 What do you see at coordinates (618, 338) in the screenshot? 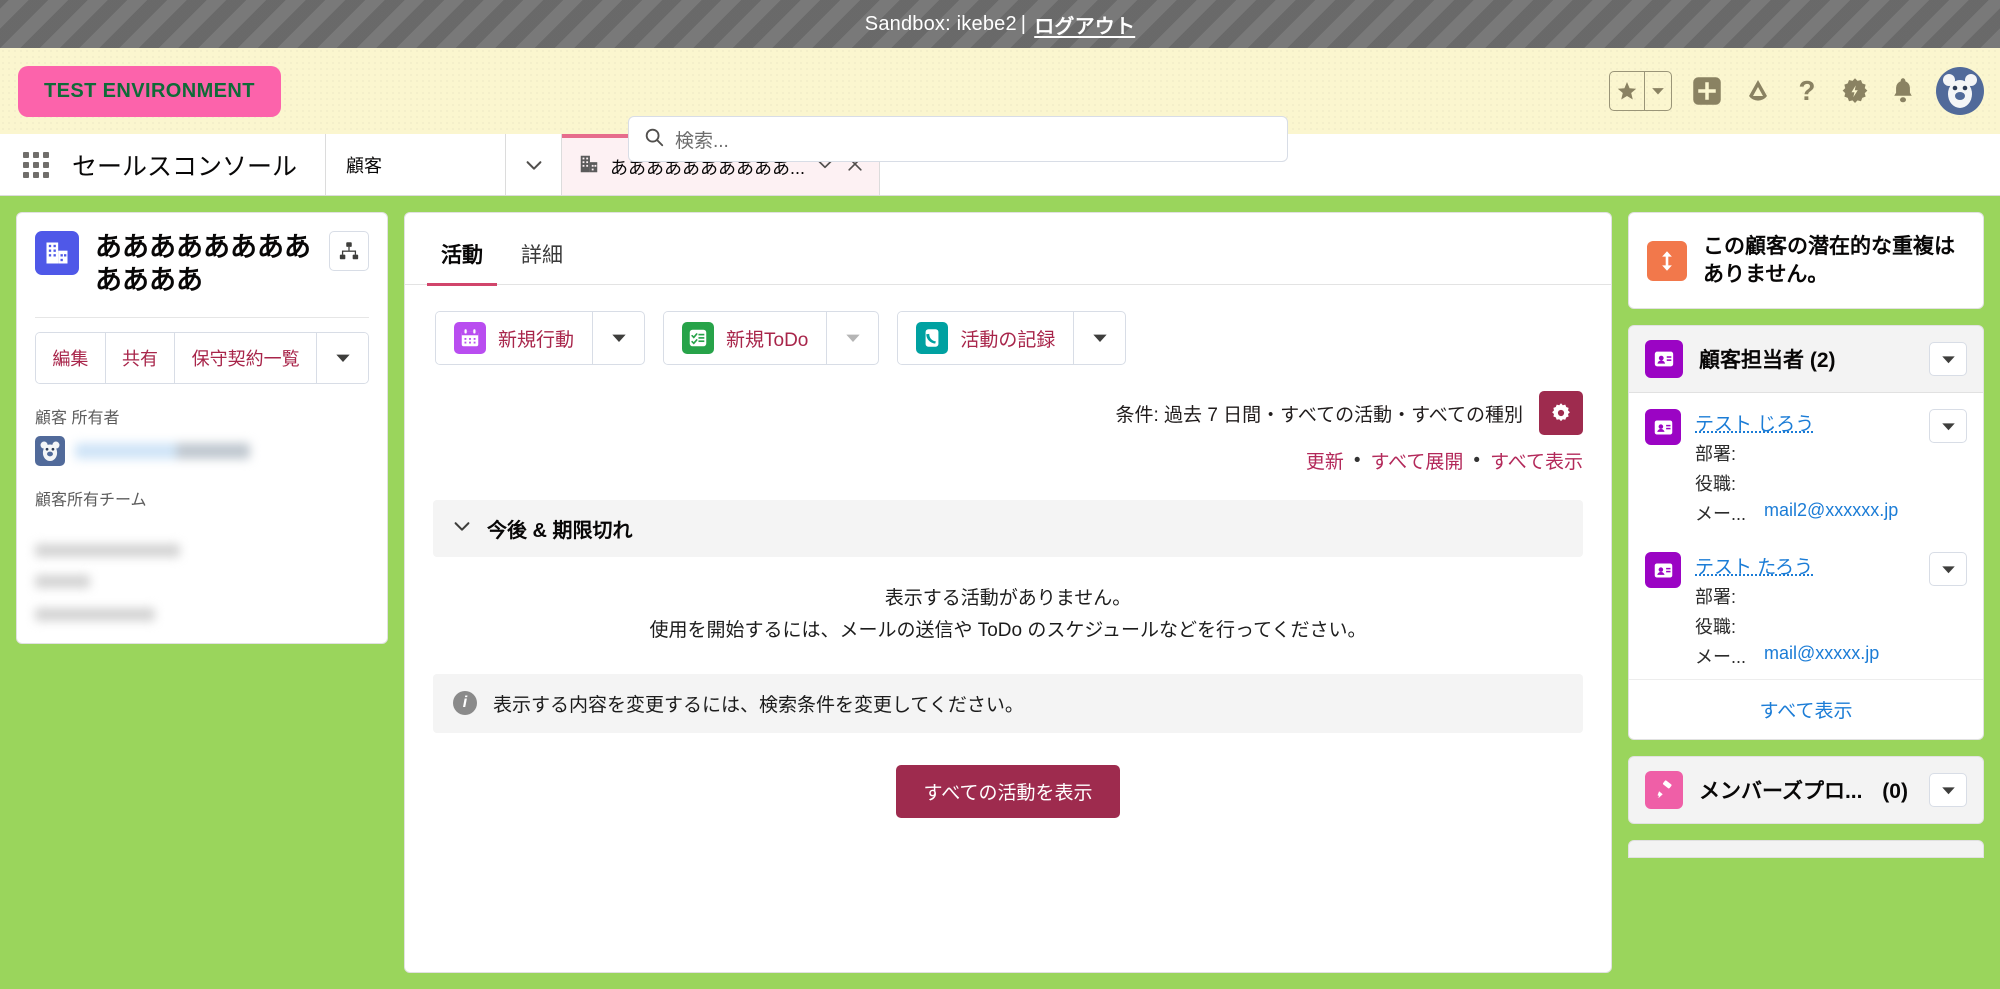
I see `new-event-caret-icon` at bounding box center [618, 338].